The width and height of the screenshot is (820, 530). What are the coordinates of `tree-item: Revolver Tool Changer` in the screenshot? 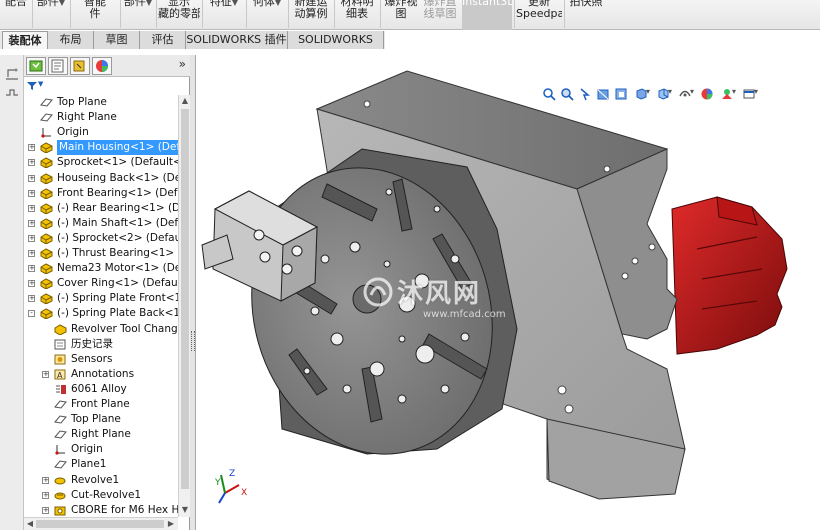 It's located at (101, 329).